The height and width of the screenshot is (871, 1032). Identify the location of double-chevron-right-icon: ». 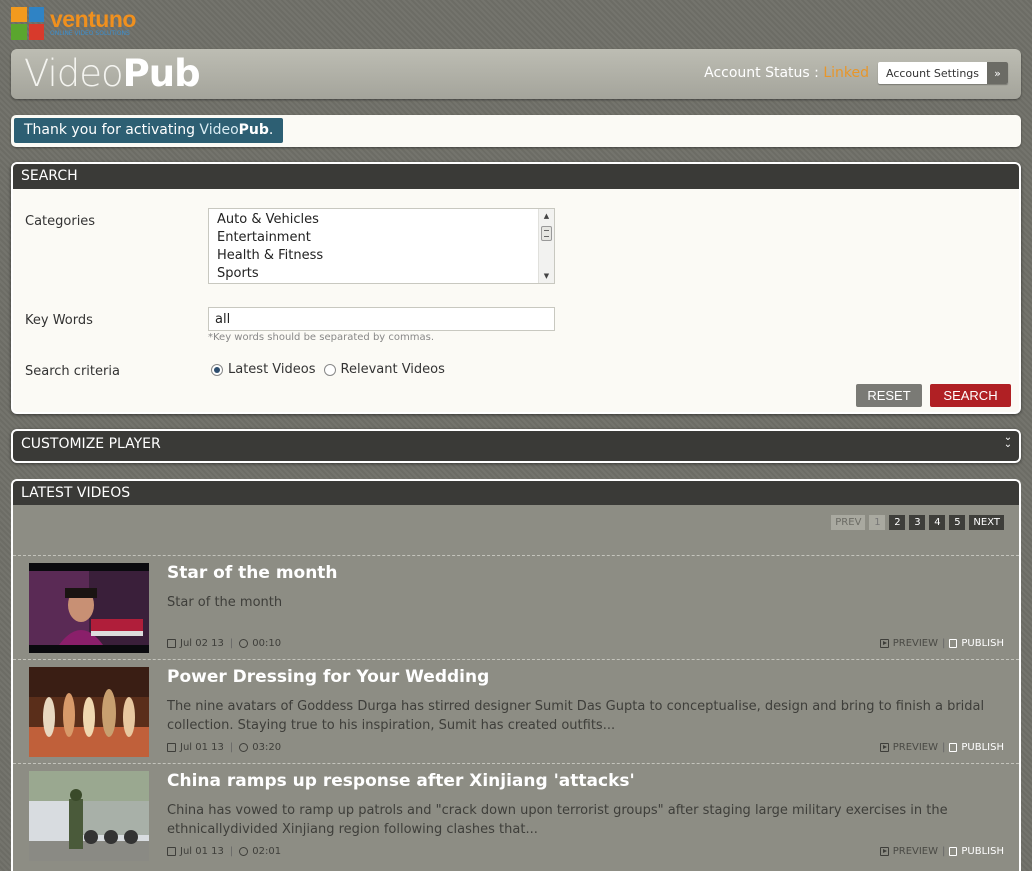
(997, 73).